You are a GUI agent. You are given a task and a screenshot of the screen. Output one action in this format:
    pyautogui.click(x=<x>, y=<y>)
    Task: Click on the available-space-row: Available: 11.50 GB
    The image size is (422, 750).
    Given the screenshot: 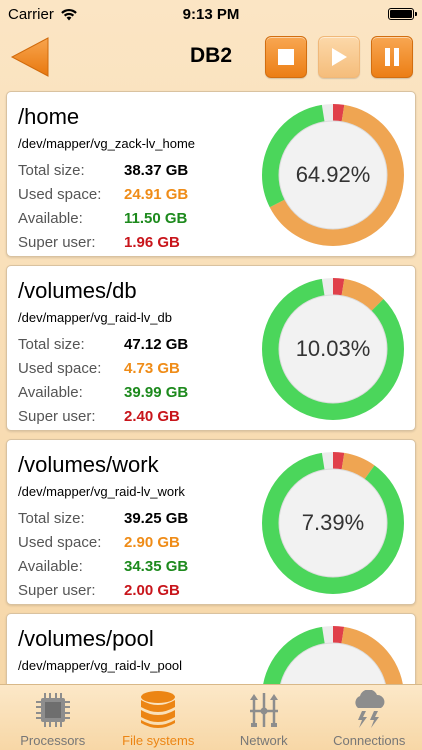 What is the action you would take?
    pyautogui.click(x=102, y=218)
    